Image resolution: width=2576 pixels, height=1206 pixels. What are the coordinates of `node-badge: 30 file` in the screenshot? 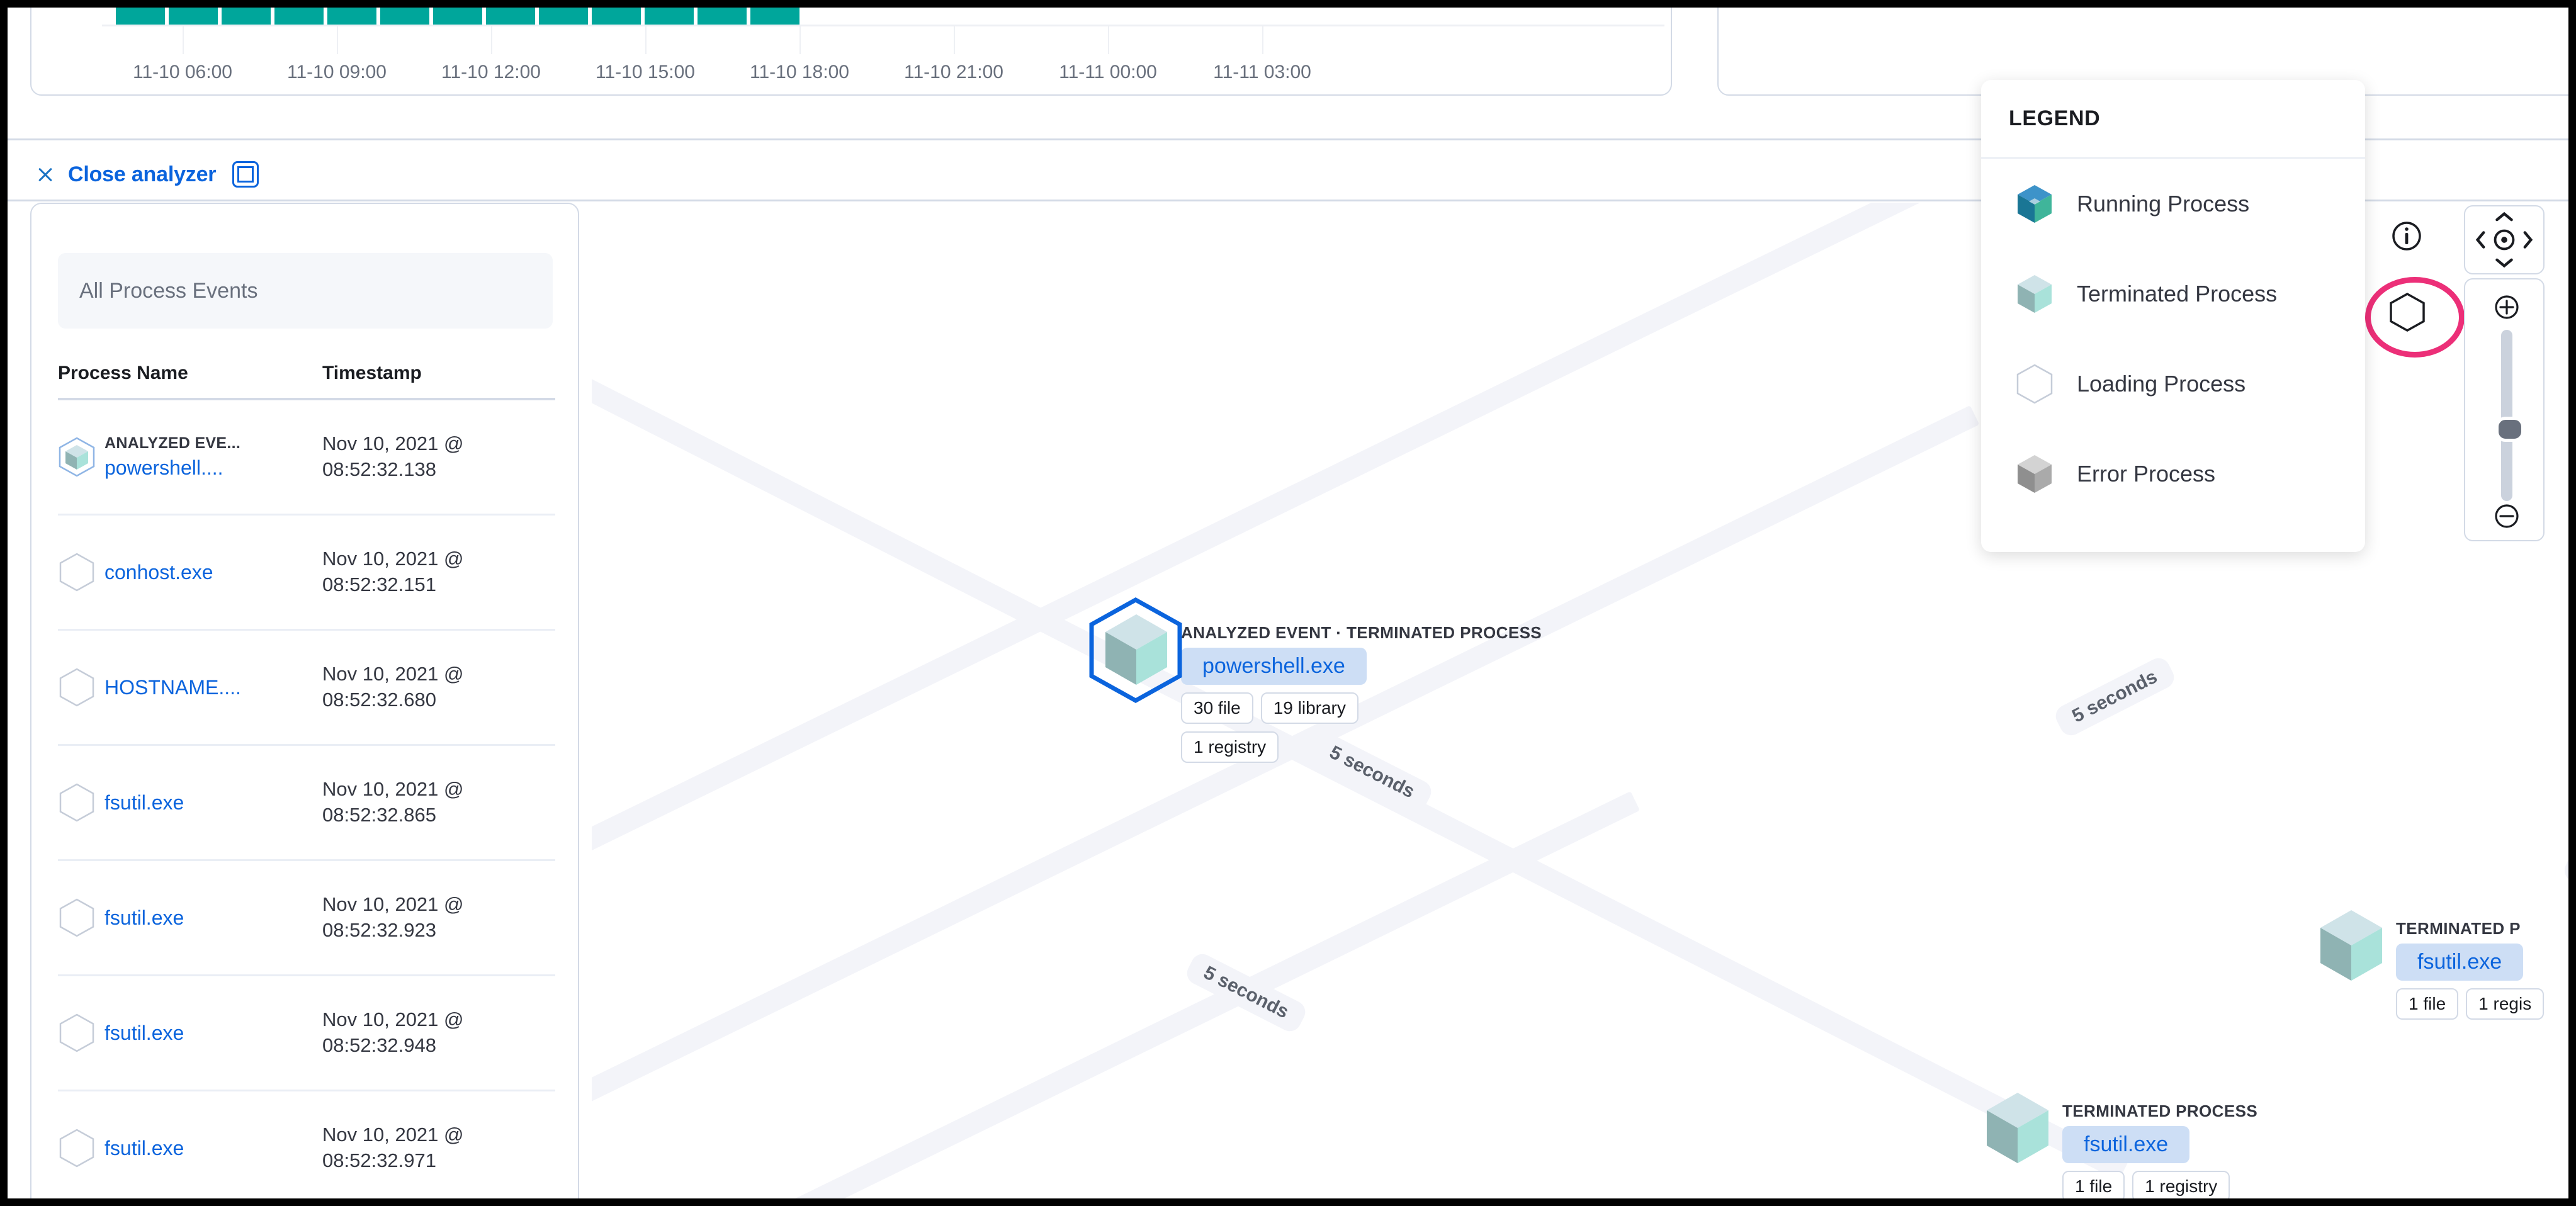 It's located at (1217, 708).